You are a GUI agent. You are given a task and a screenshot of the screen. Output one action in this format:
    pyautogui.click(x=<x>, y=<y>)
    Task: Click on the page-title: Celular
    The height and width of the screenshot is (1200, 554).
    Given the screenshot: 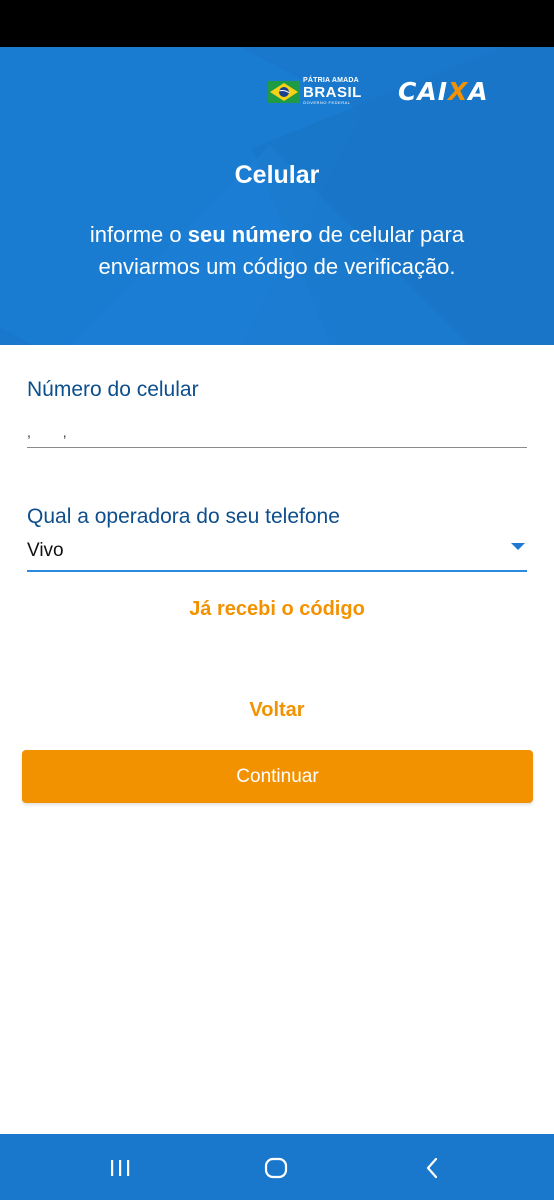 What is the action you would take?
    pyautogui.click(x=277, y=175)
    